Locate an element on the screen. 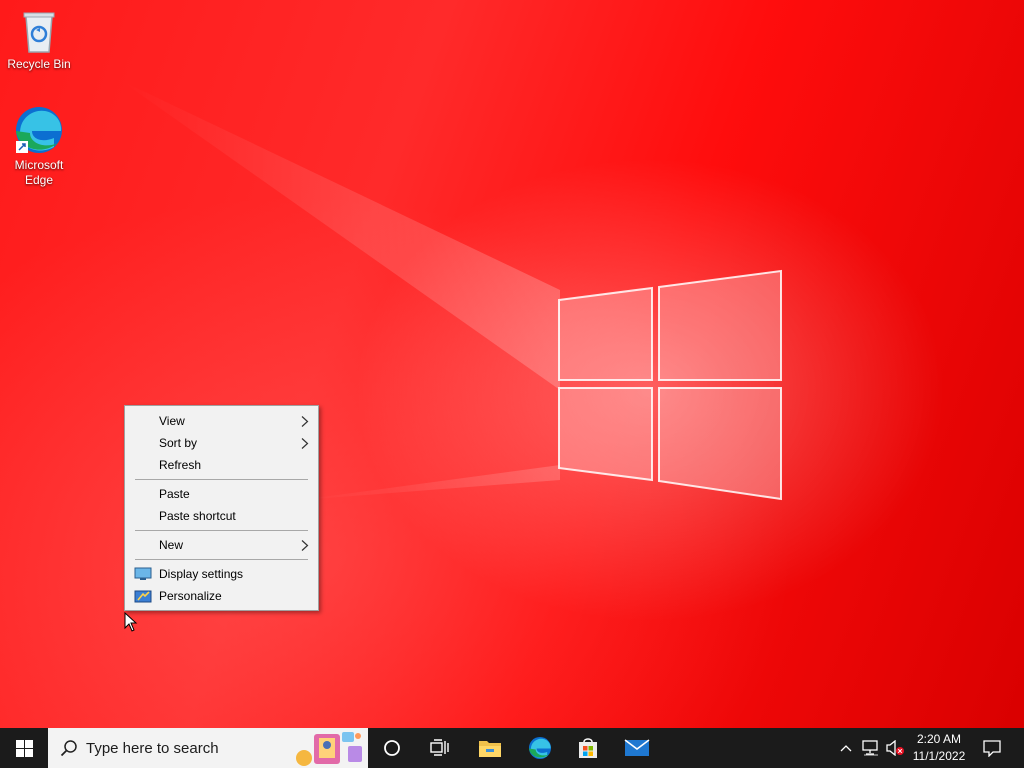  edge-taskbar-button is located at coordinates (540, 748).